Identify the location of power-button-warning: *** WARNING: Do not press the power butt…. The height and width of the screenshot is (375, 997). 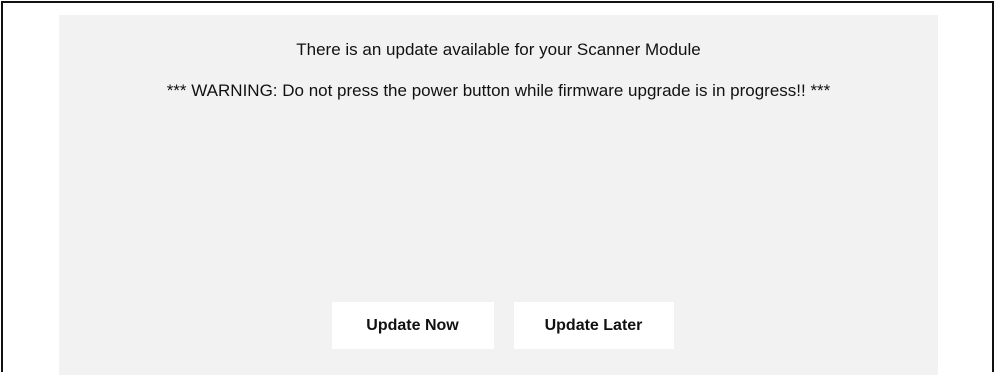
(498, 90).